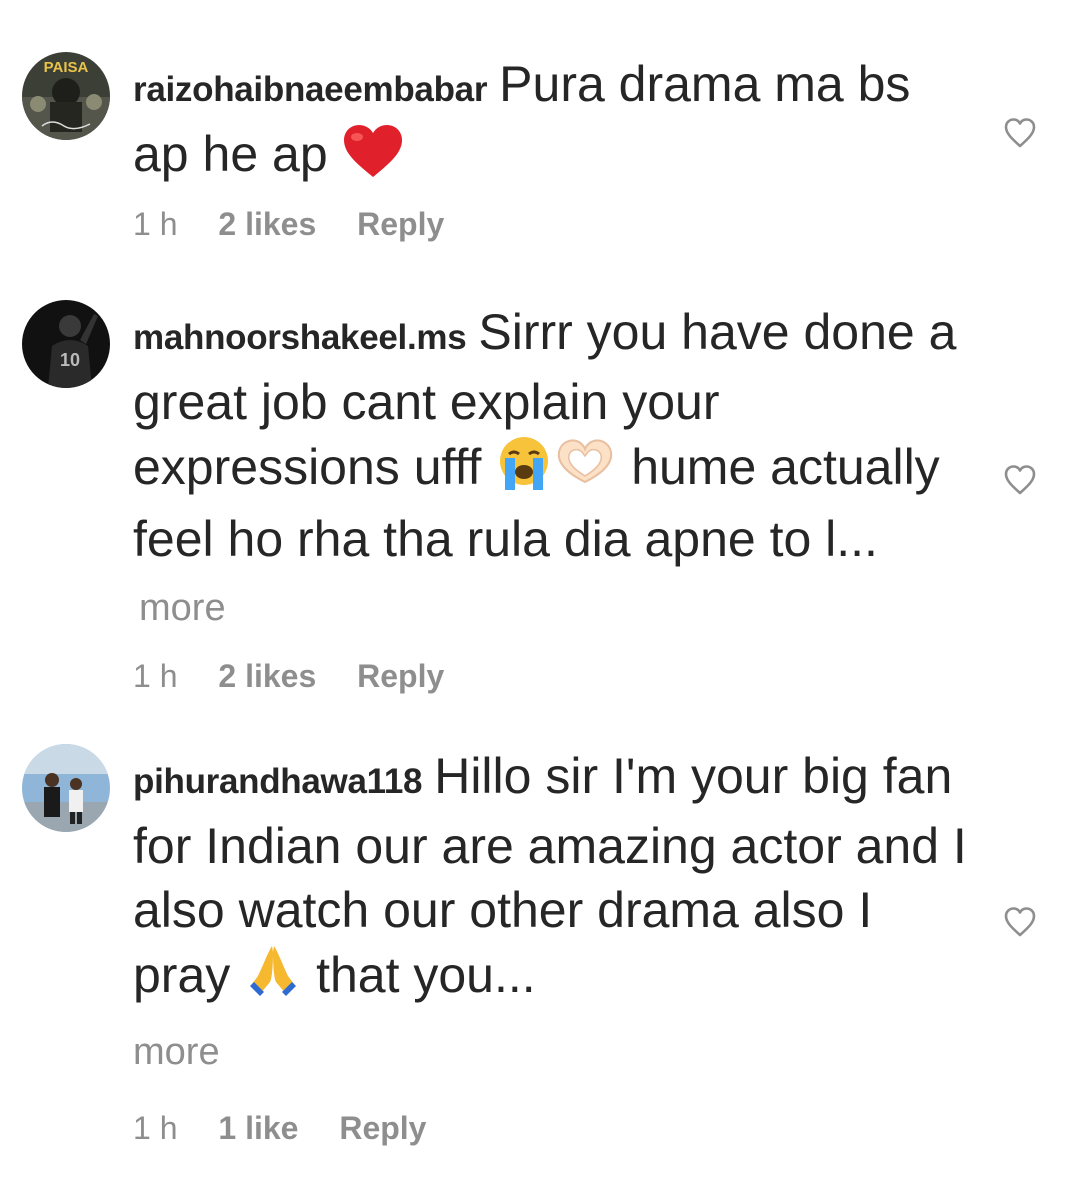  Describe the element at coordinates (66, 96) in the screenshot. I see `avatar: PAISA` at that location.